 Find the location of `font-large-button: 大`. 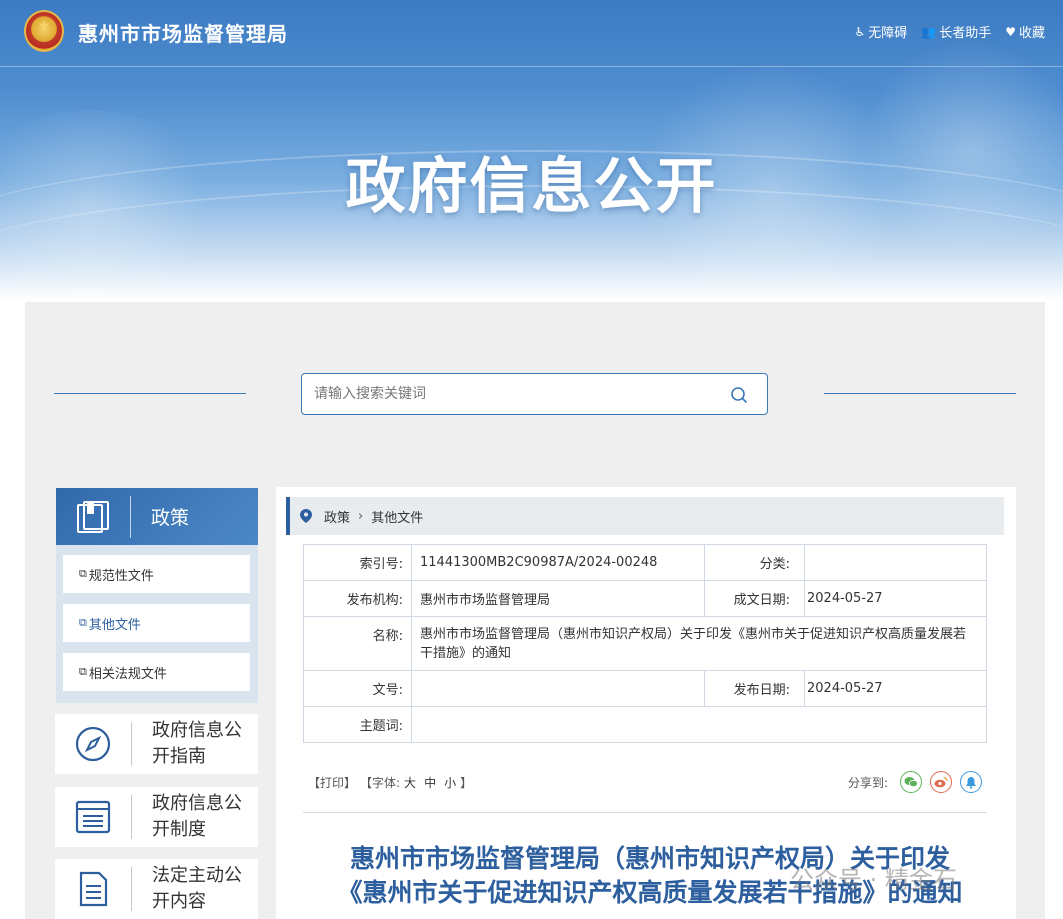

font-large-button: 大 is located at coordinates (410, 783).